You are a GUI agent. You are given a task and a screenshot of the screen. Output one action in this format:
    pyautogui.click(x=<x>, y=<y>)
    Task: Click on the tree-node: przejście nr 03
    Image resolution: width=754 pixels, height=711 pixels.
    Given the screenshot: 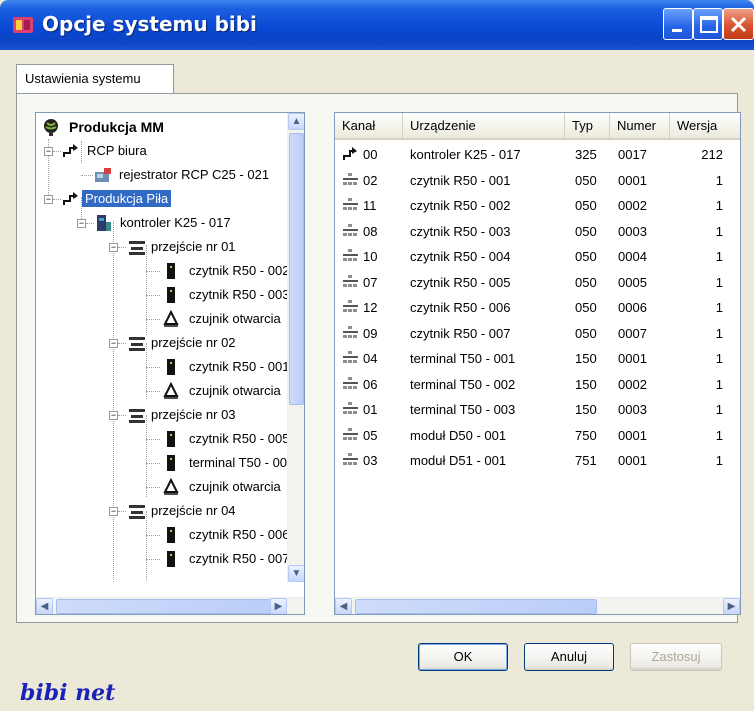 What is the action you would take?
    pyautogui.click(x=183, y=415)
    